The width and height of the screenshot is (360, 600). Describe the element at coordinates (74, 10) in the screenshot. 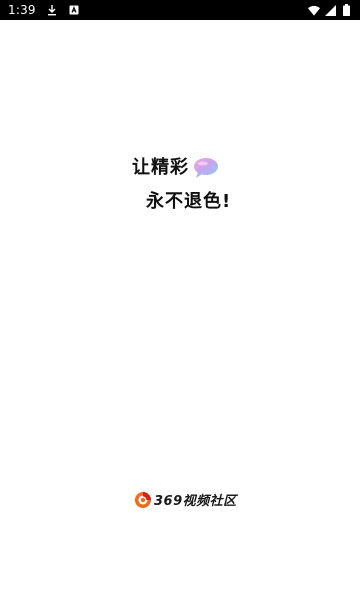

I see `app-notification-icon` at that location.